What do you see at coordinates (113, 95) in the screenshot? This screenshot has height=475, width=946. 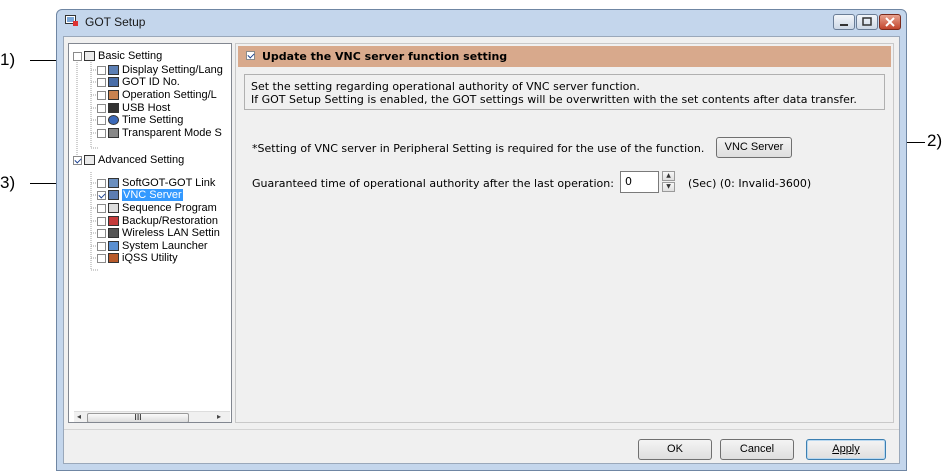 I see `operation-icon` at bounding box center [113, 95].